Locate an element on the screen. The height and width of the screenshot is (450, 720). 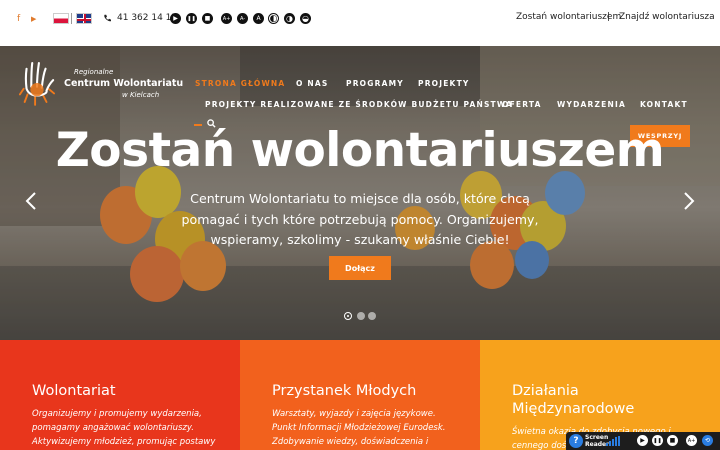
english-flag-icon is located at coordinates (84, 18).